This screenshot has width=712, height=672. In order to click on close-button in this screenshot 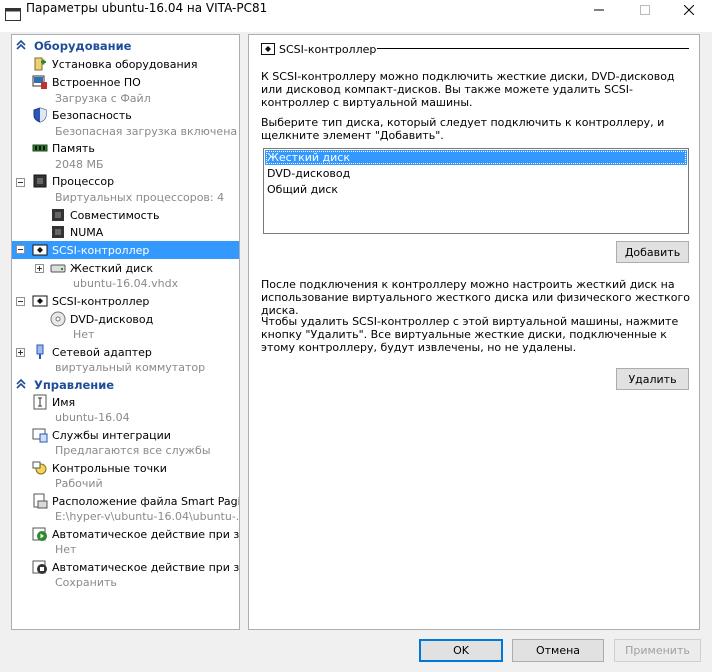, I will do `click(689, 10)`.